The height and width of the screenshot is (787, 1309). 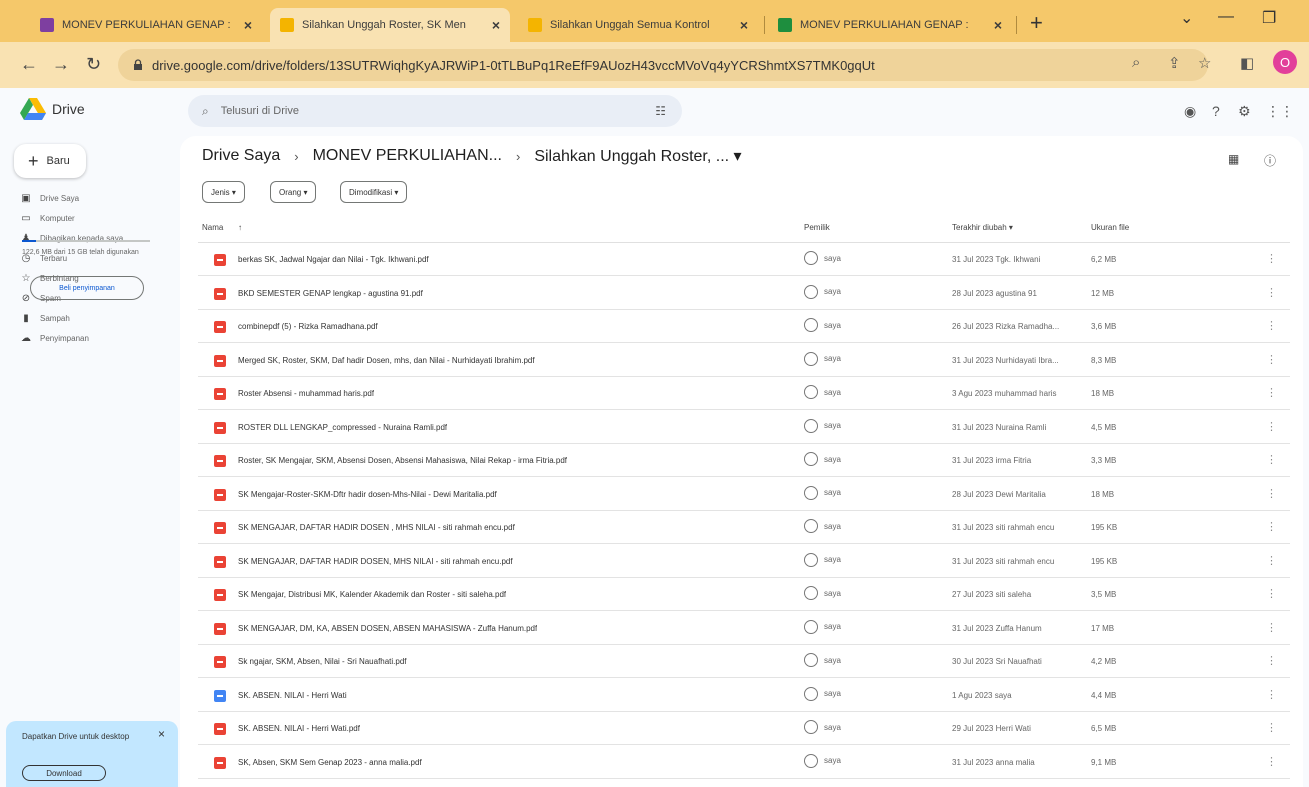 I want to click on share-icon: ⇪, so click(x=1174, y=63).